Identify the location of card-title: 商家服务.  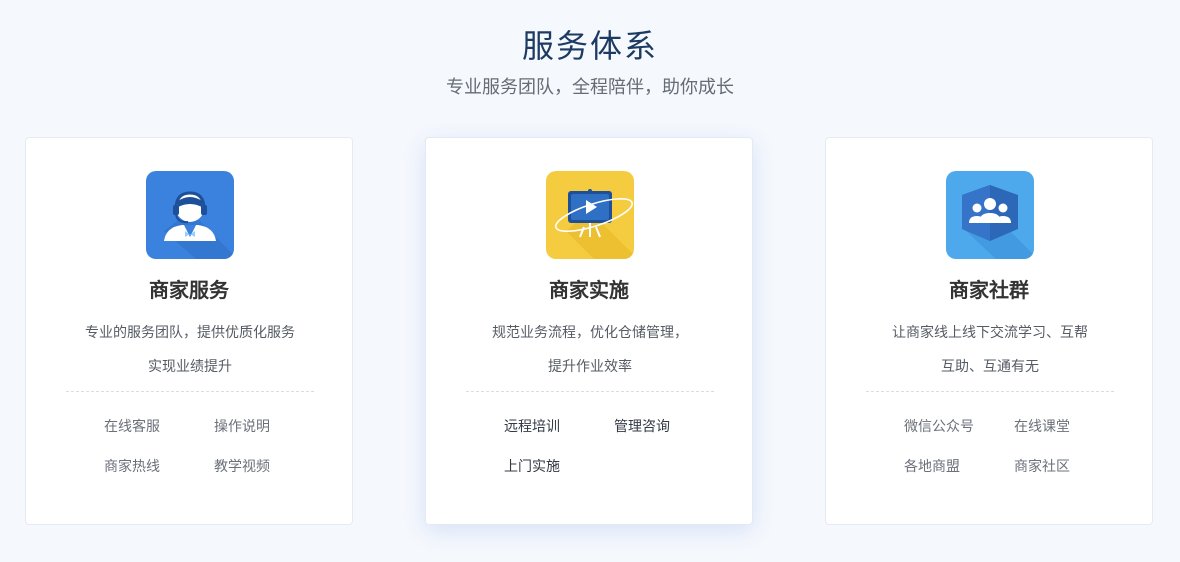
(189, 290).